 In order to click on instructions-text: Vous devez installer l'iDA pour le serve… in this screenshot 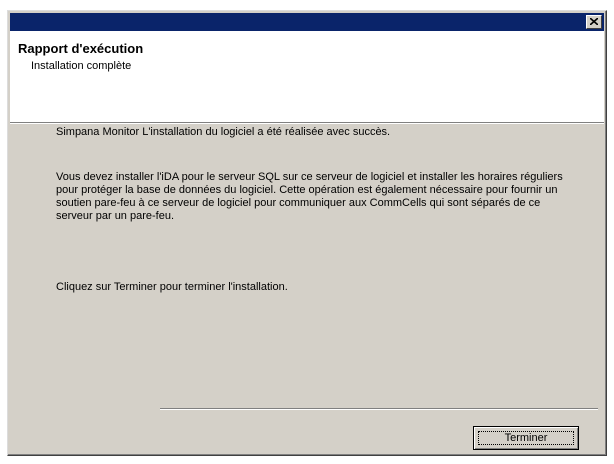, I will do `click(309, 196)`.